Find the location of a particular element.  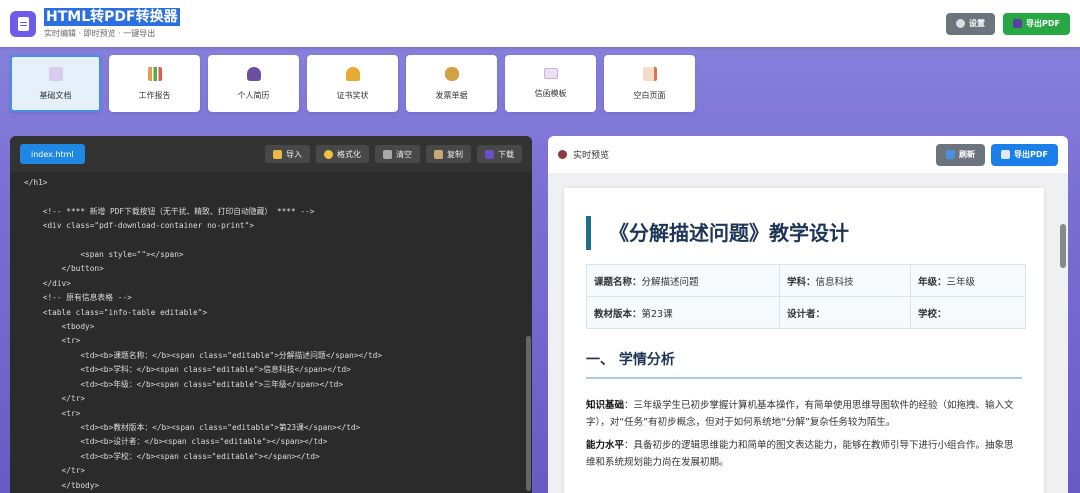

template-certificate: 证书奖状 is located at coordinates (352, 83).